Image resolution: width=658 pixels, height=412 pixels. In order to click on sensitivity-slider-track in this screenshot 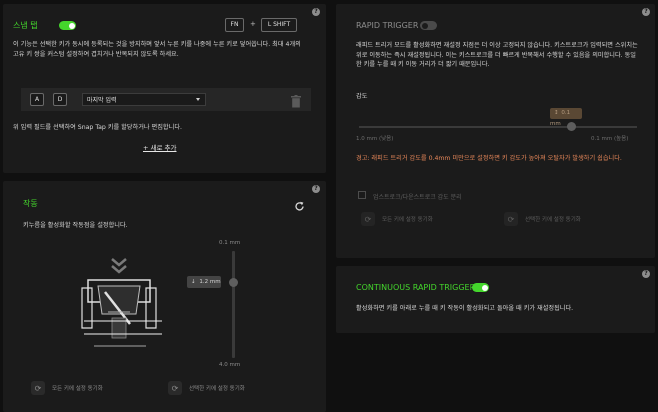, I will do `click(498, 127)`.